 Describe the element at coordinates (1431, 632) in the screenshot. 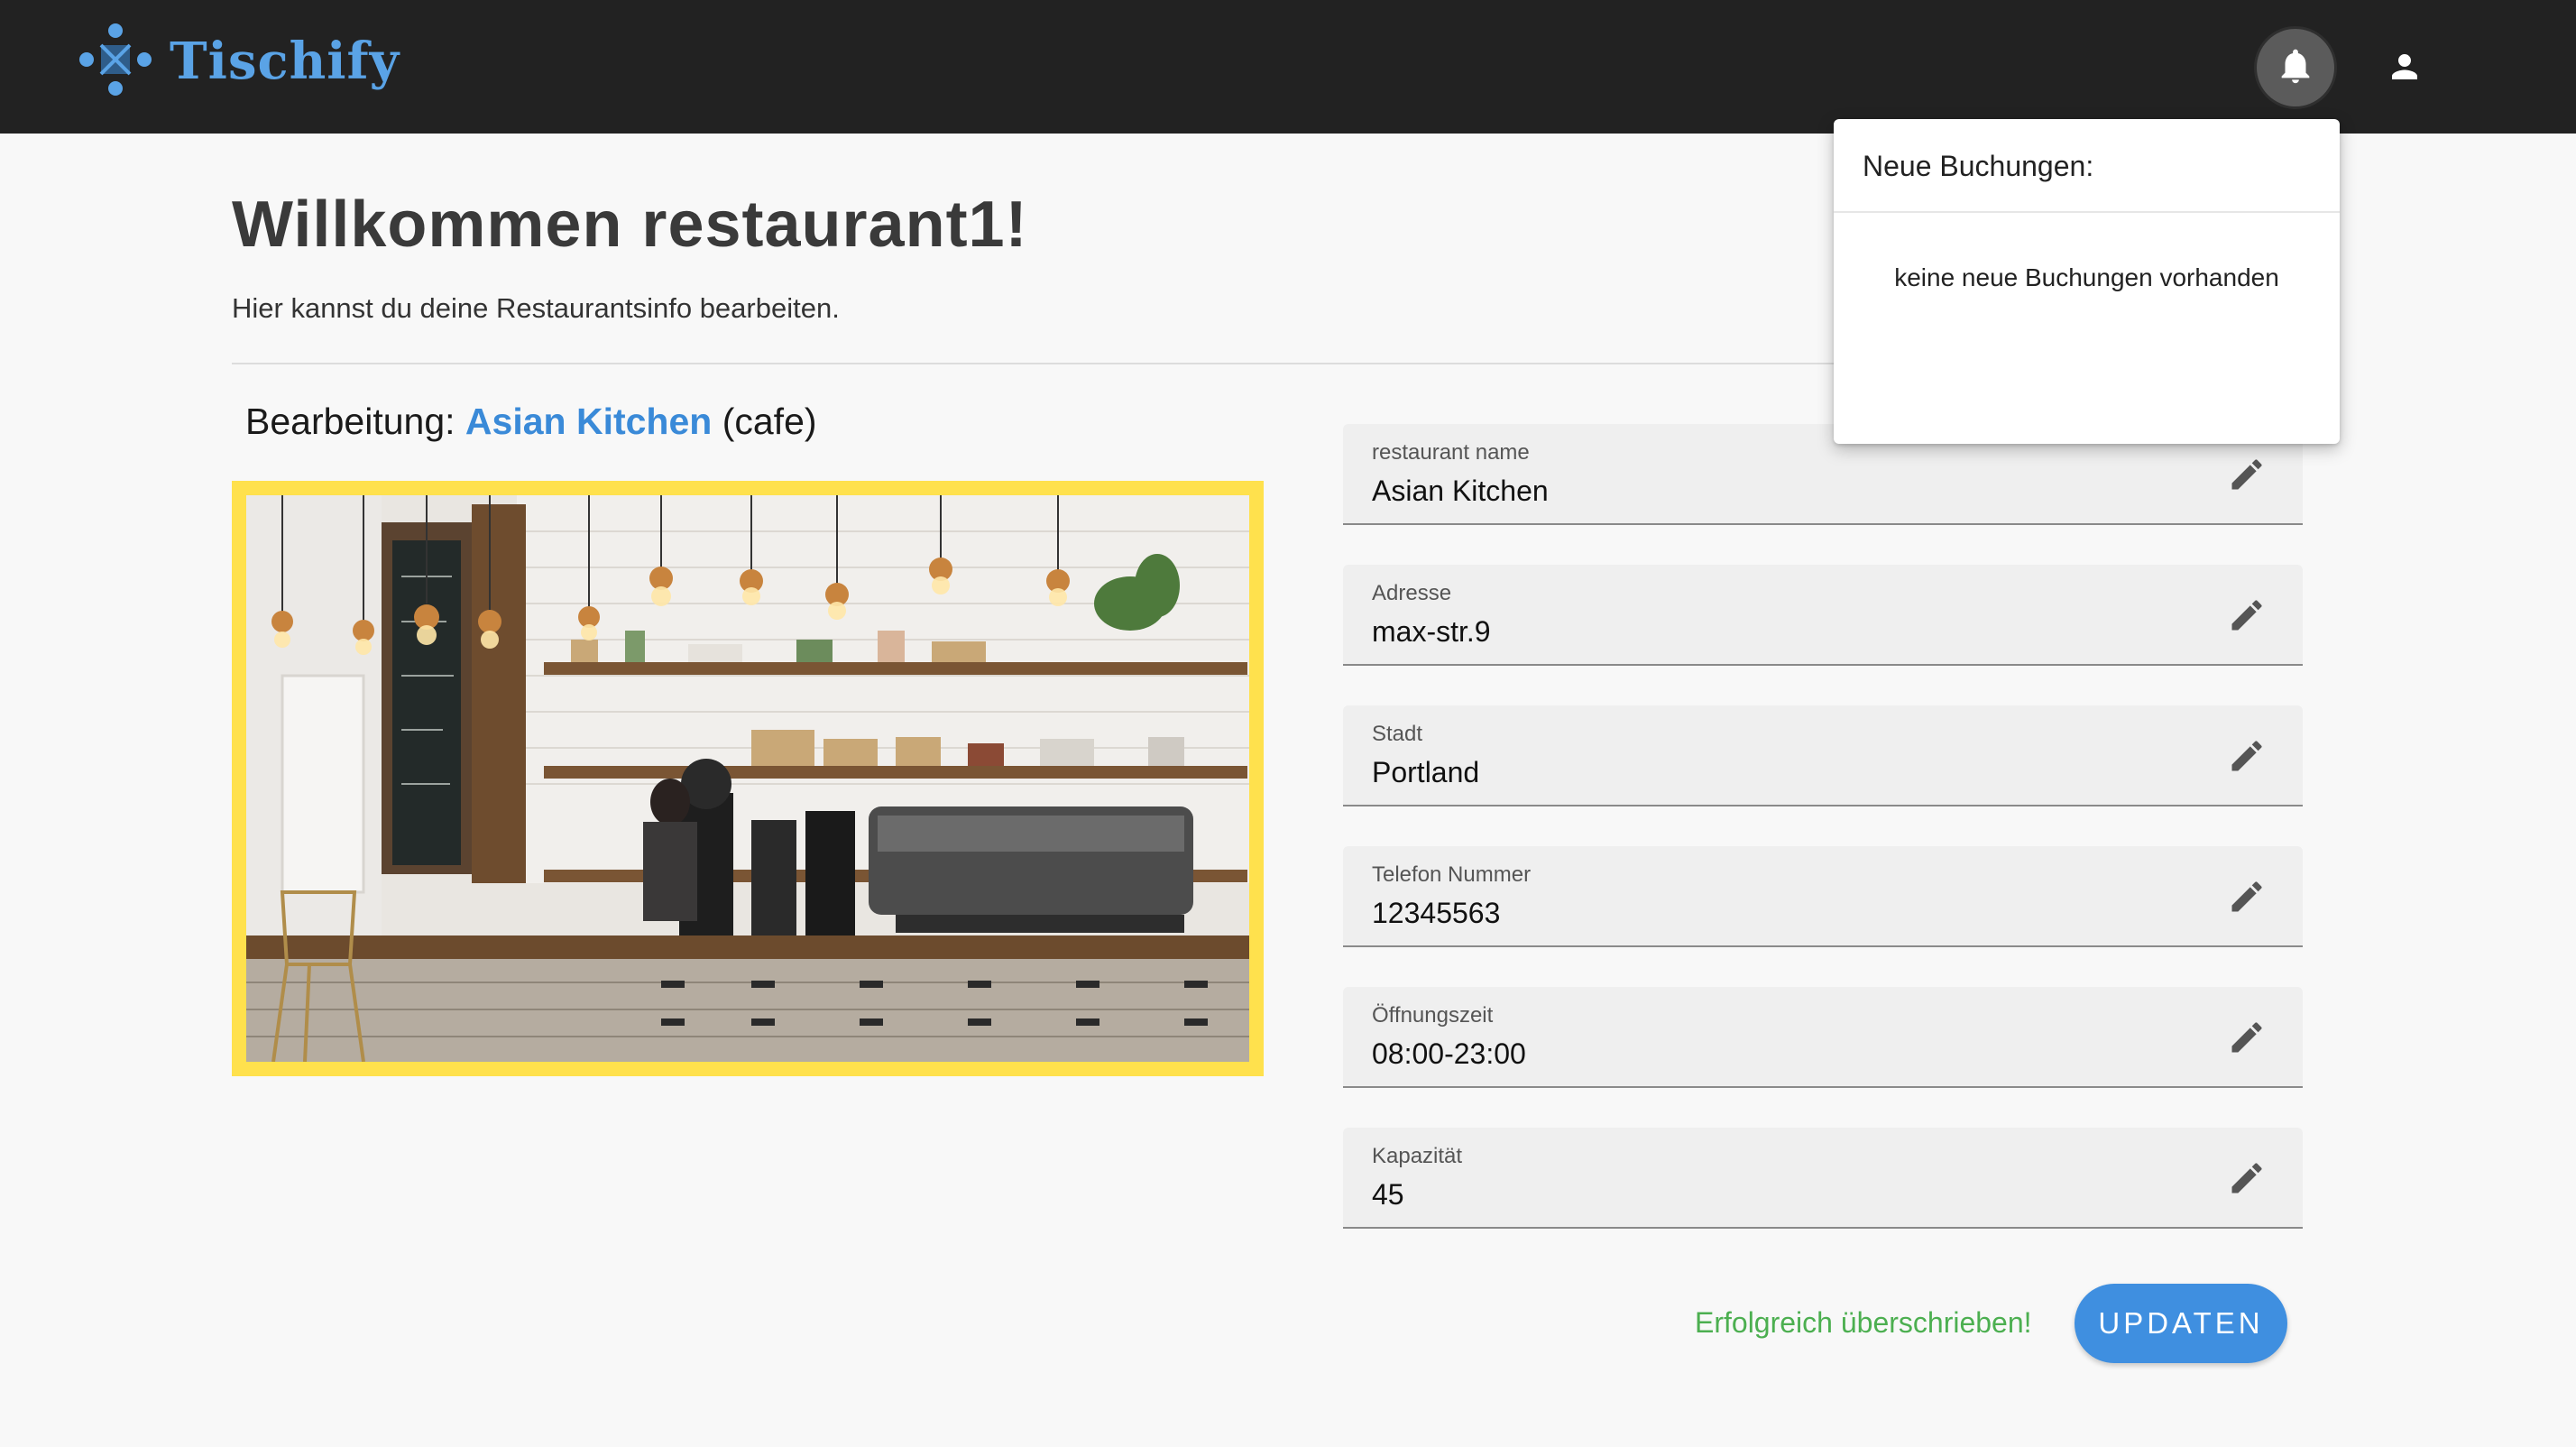

I see `field-value: max-str.9` at that location.